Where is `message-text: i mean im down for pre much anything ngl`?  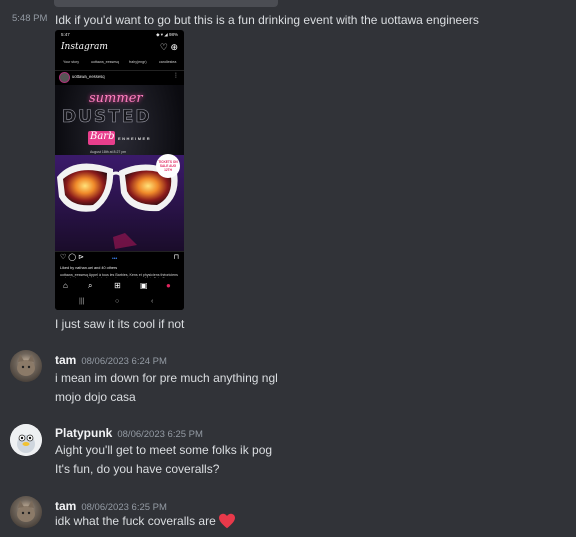 message-text: i mean im down for pre much anything ngl is located at coordinates (166, 378).